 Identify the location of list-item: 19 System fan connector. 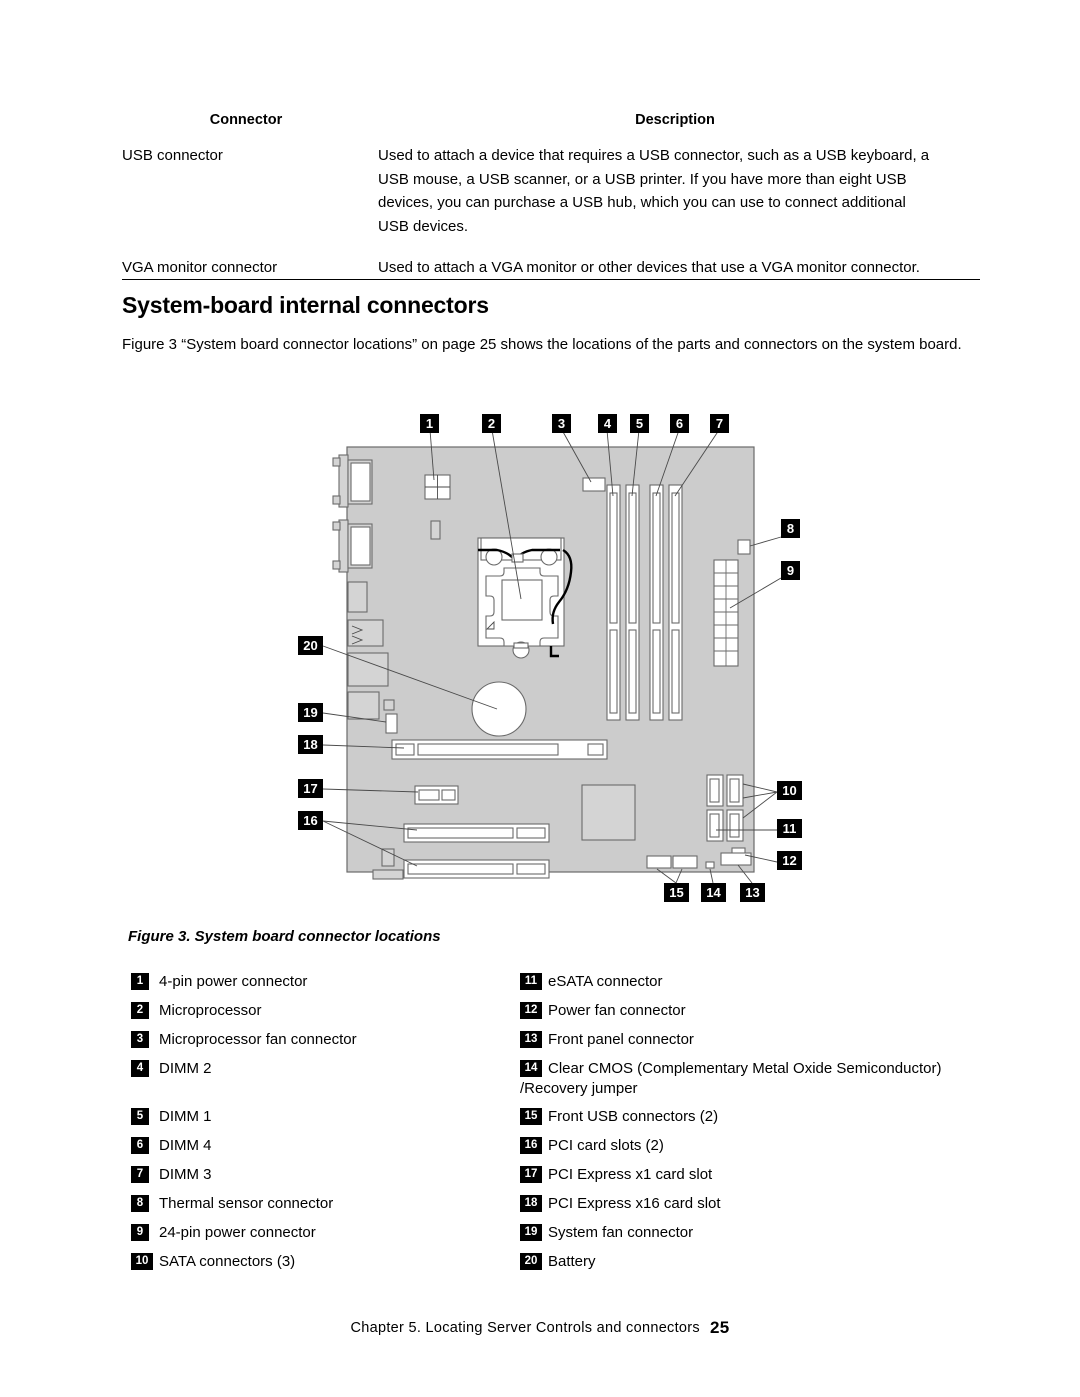
(755, 1237).